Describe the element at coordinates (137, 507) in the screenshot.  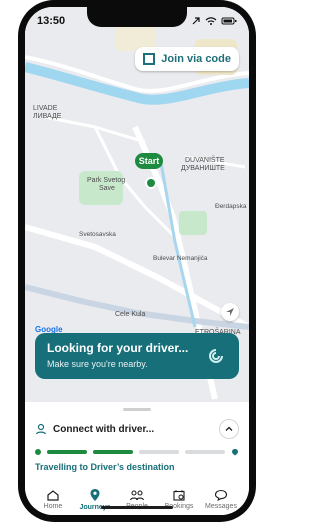
I see `home-indicator` at that location.